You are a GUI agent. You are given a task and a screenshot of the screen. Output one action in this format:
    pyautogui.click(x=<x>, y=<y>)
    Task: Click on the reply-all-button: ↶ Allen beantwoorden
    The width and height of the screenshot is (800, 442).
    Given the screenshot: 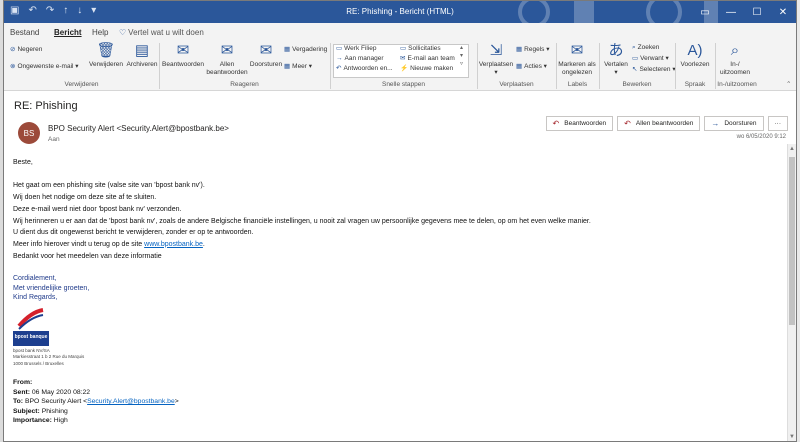 What is the action you would take?
    pyautogui.click(x=659, y=123)
    